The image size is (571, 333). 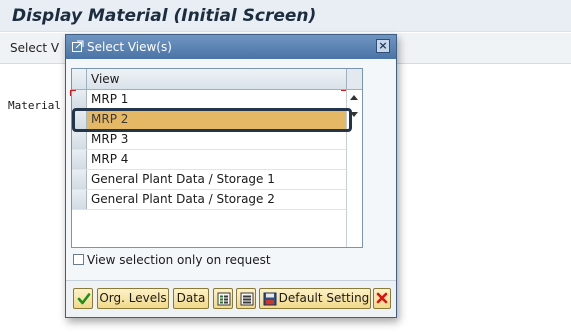 I want to click on app-title-bar: Display Material (Initial Screen), so click(x=285, y=16).